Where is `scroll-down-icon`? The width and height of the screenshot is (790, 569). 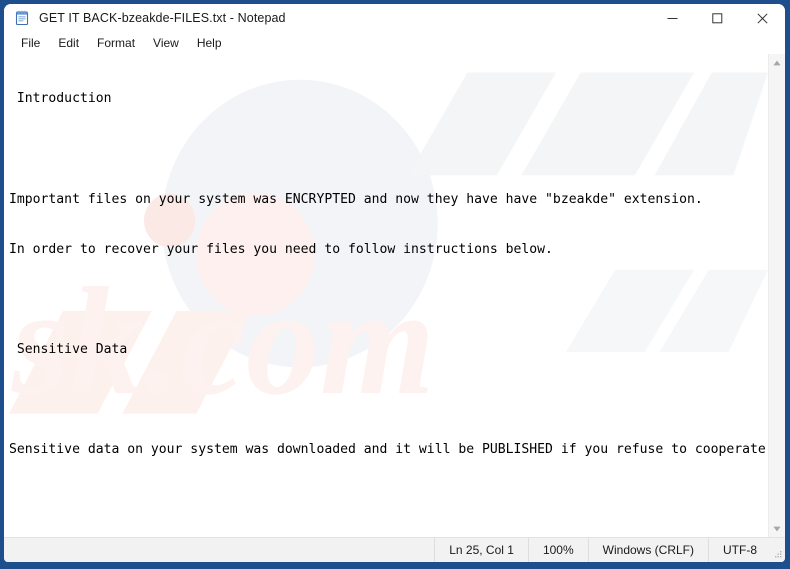 scroll-down-icon is located at coordinates (777, 528).